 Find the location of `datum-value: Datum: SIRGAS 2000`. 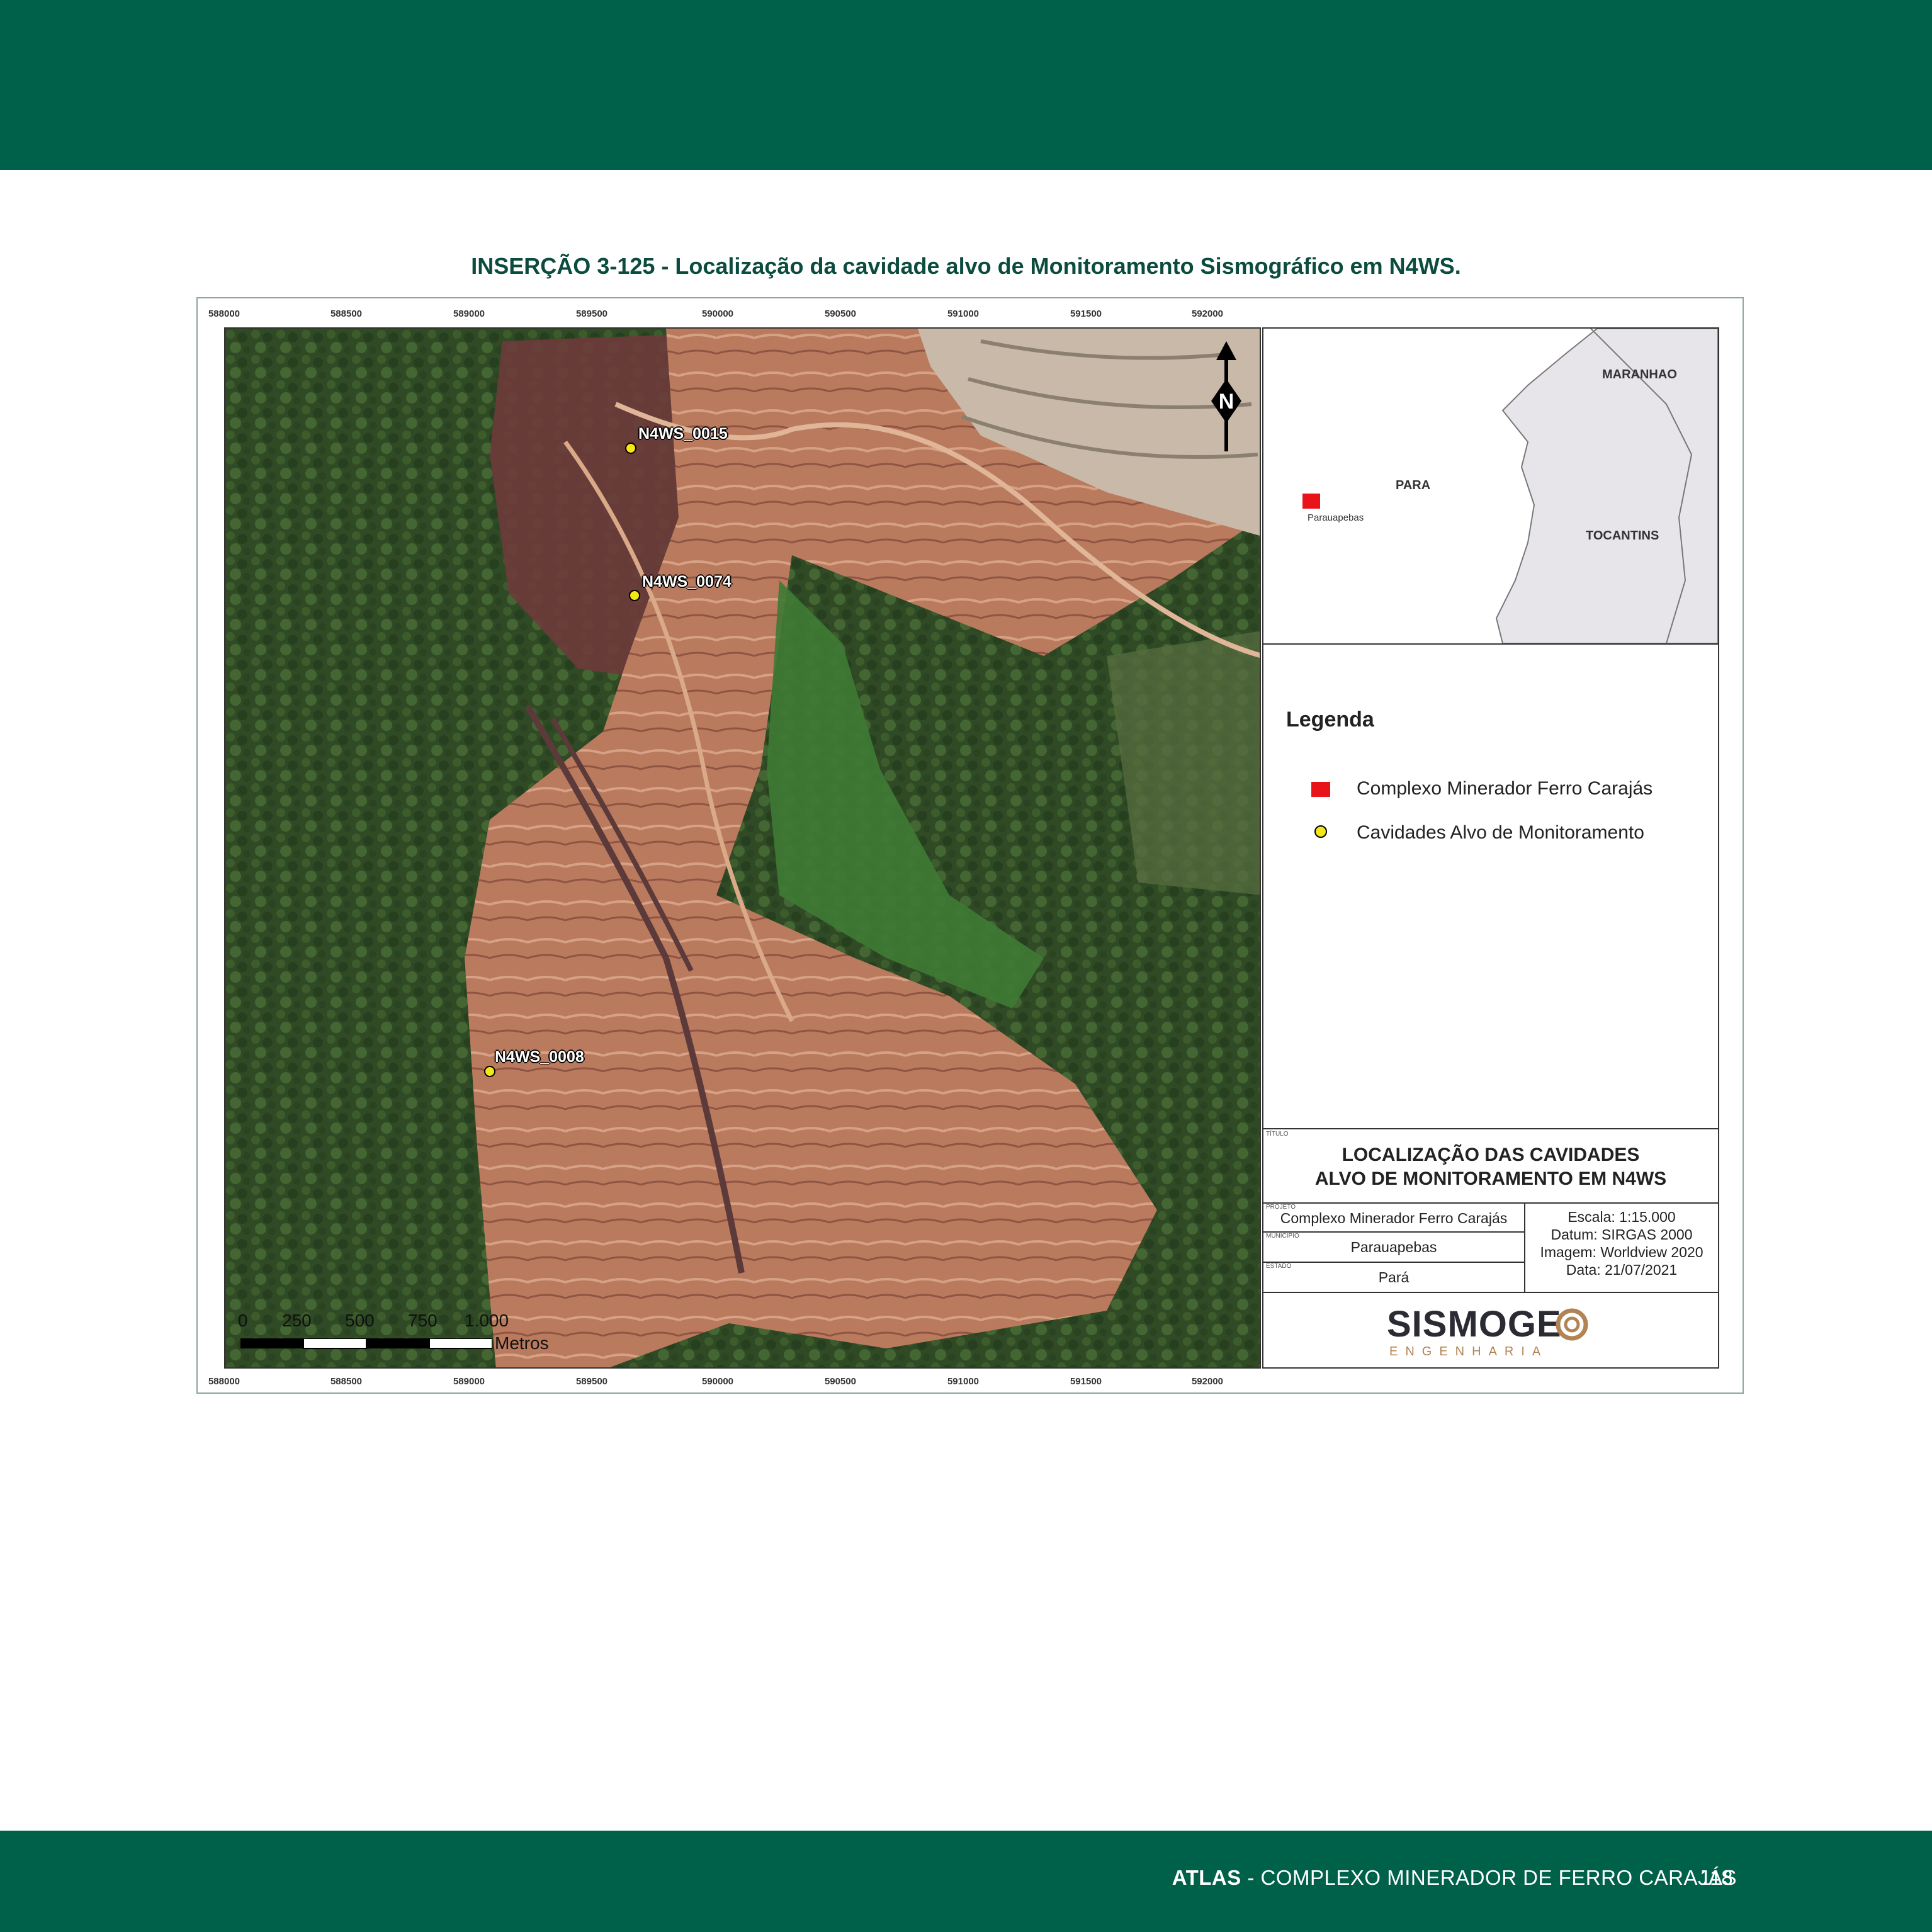

datum-value: Datum: SIRGAS 2000 is located at coordinates (1622, 1234).